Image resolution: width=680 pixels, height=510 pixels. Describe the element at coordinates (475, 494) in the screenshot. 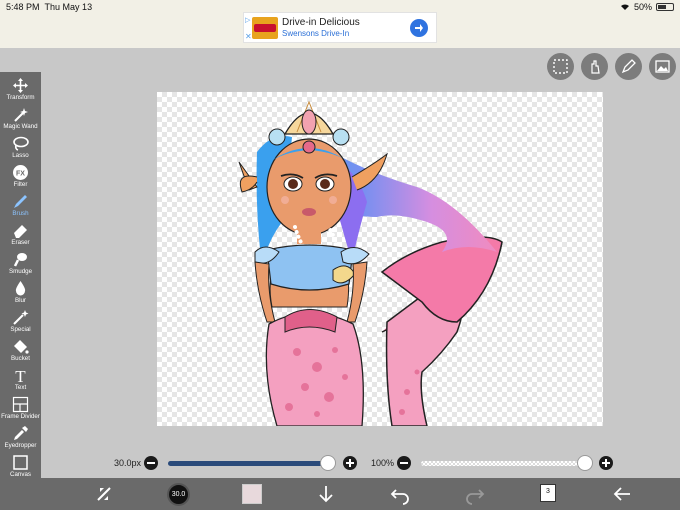

I see `redo-icon` at that location.